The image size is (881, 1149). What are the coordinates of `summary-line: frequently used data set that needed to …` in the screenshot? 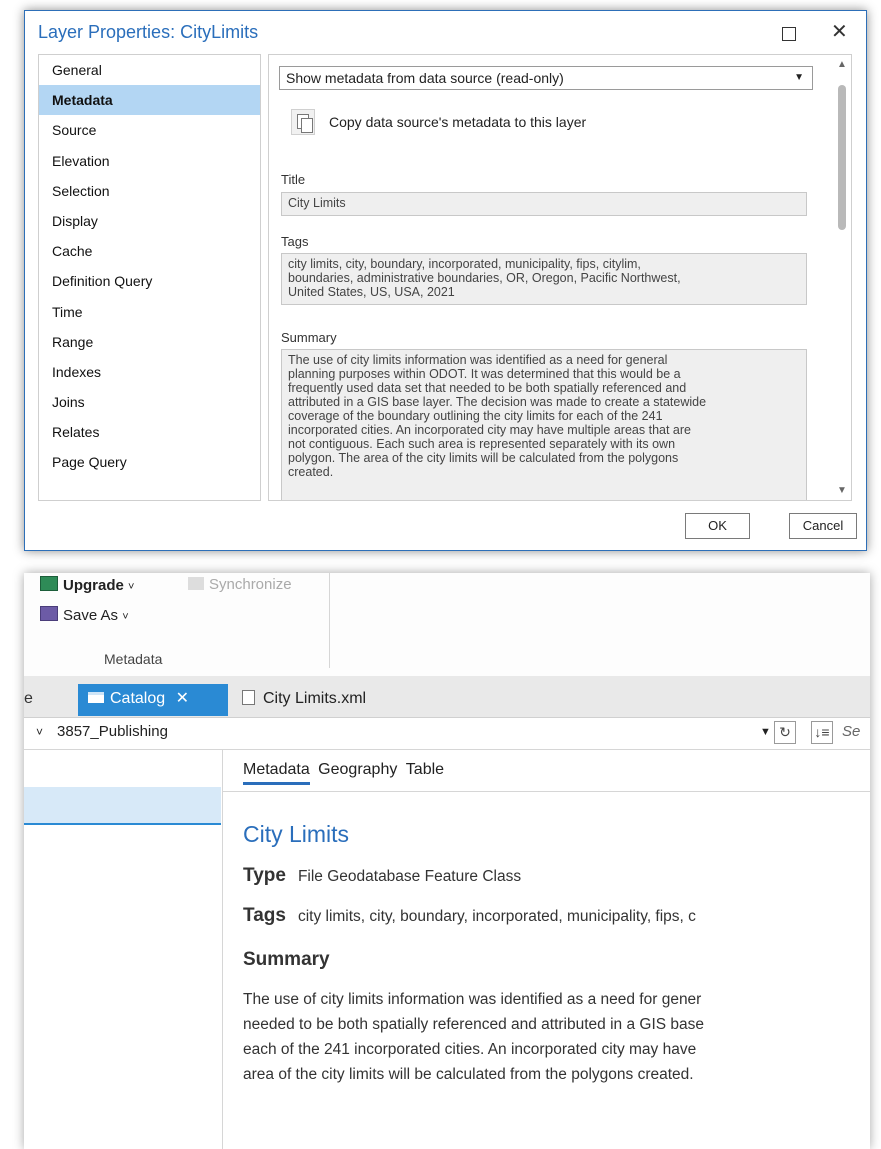 It's located at (487, 388).